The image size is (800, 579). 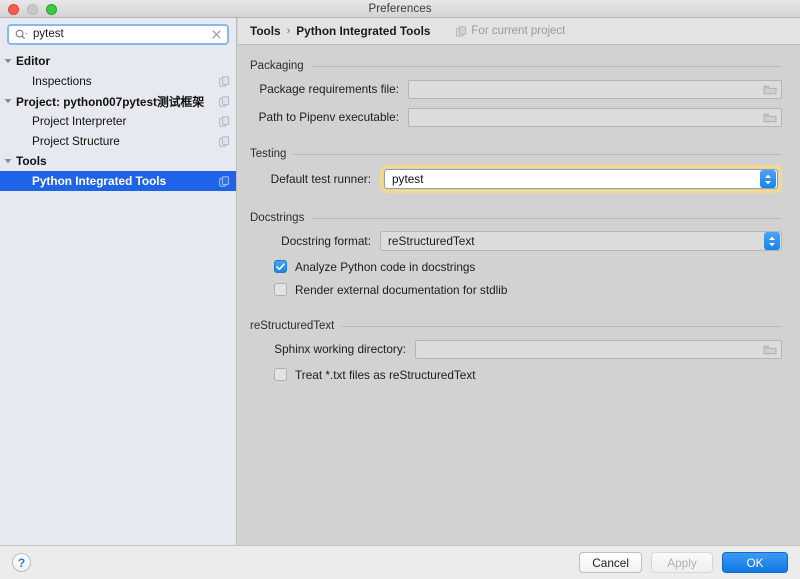 I want to click on field-default-test-runner: Default test runner: pytest, so click(x=513, y=179).